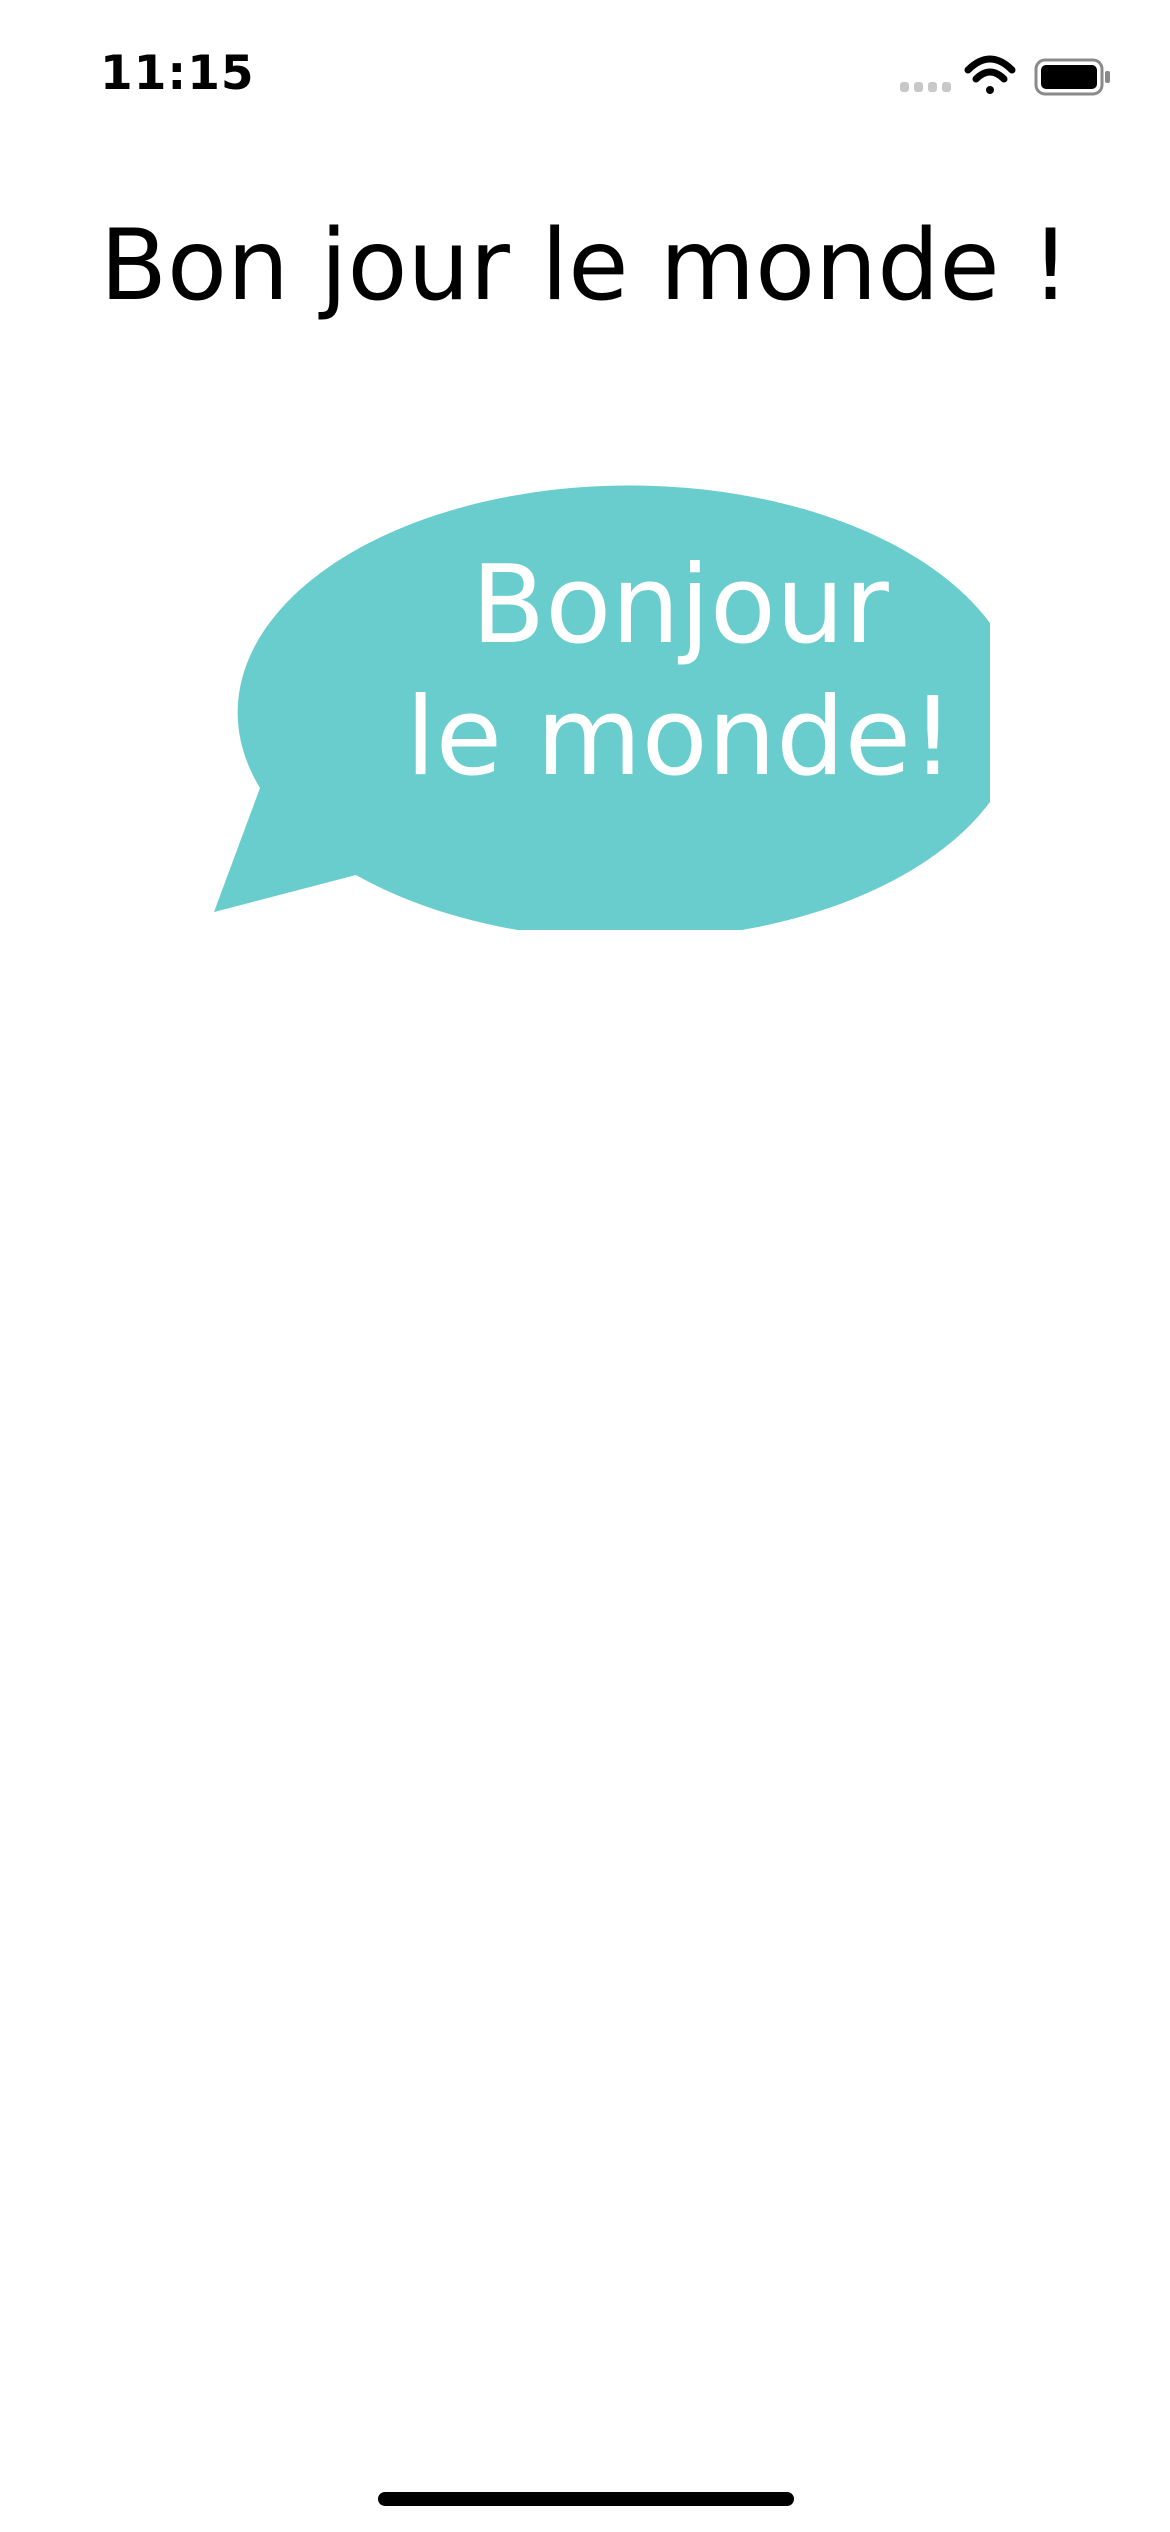 The image size is (1170, 2532). Describe the element at coordinates (680, 737) in the screenshot. I see `speech-bubble-line-2: le monde!` at that location.